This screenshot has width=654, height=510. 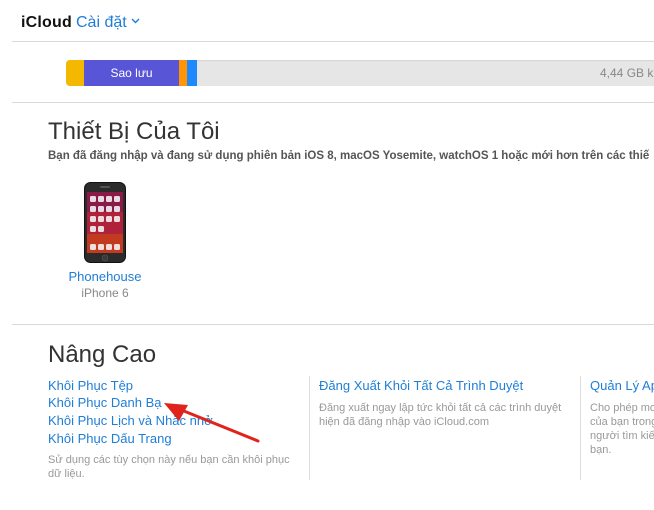 I want to click on devices-divider, so click(x=333, y=324).